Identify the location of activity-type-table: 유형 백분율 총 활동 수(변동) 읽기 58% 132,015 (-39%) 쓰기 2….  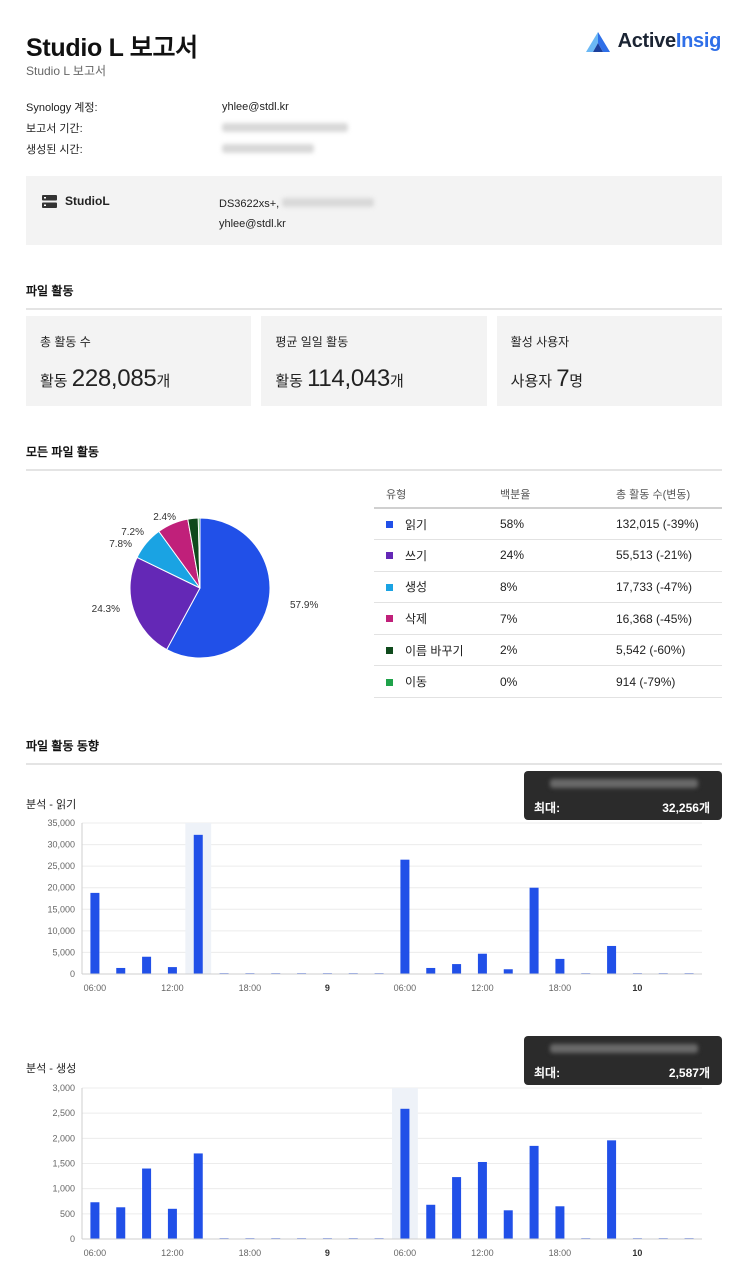
(548, 589).